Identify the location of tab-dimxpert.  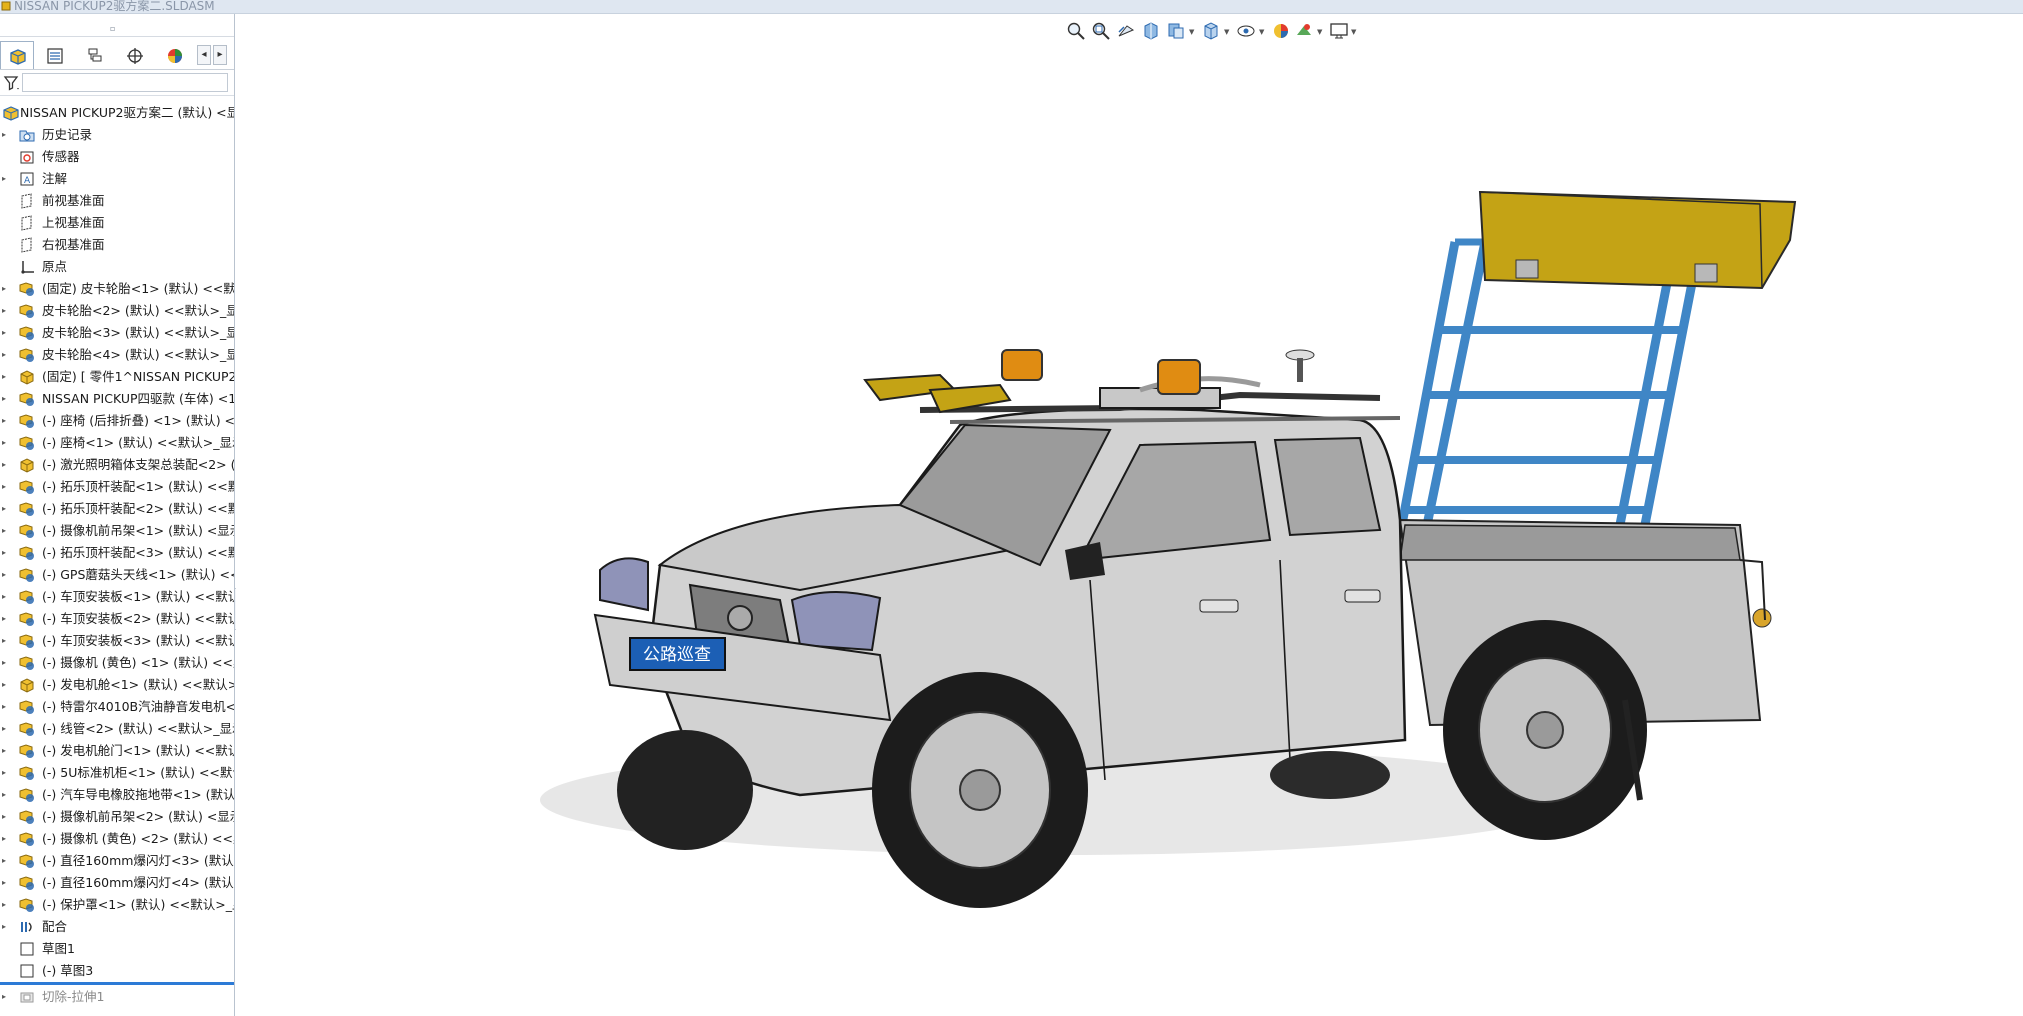
(135, 55).